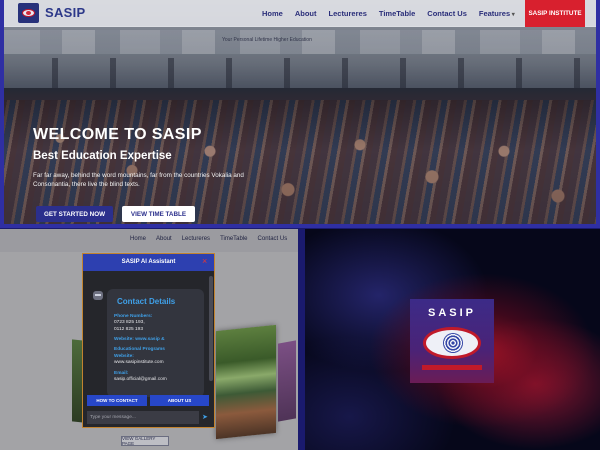 Image resolution: width=600 pixels, height=450 pixels. I want to click on logo-text: SASIP, so click(65, 12).